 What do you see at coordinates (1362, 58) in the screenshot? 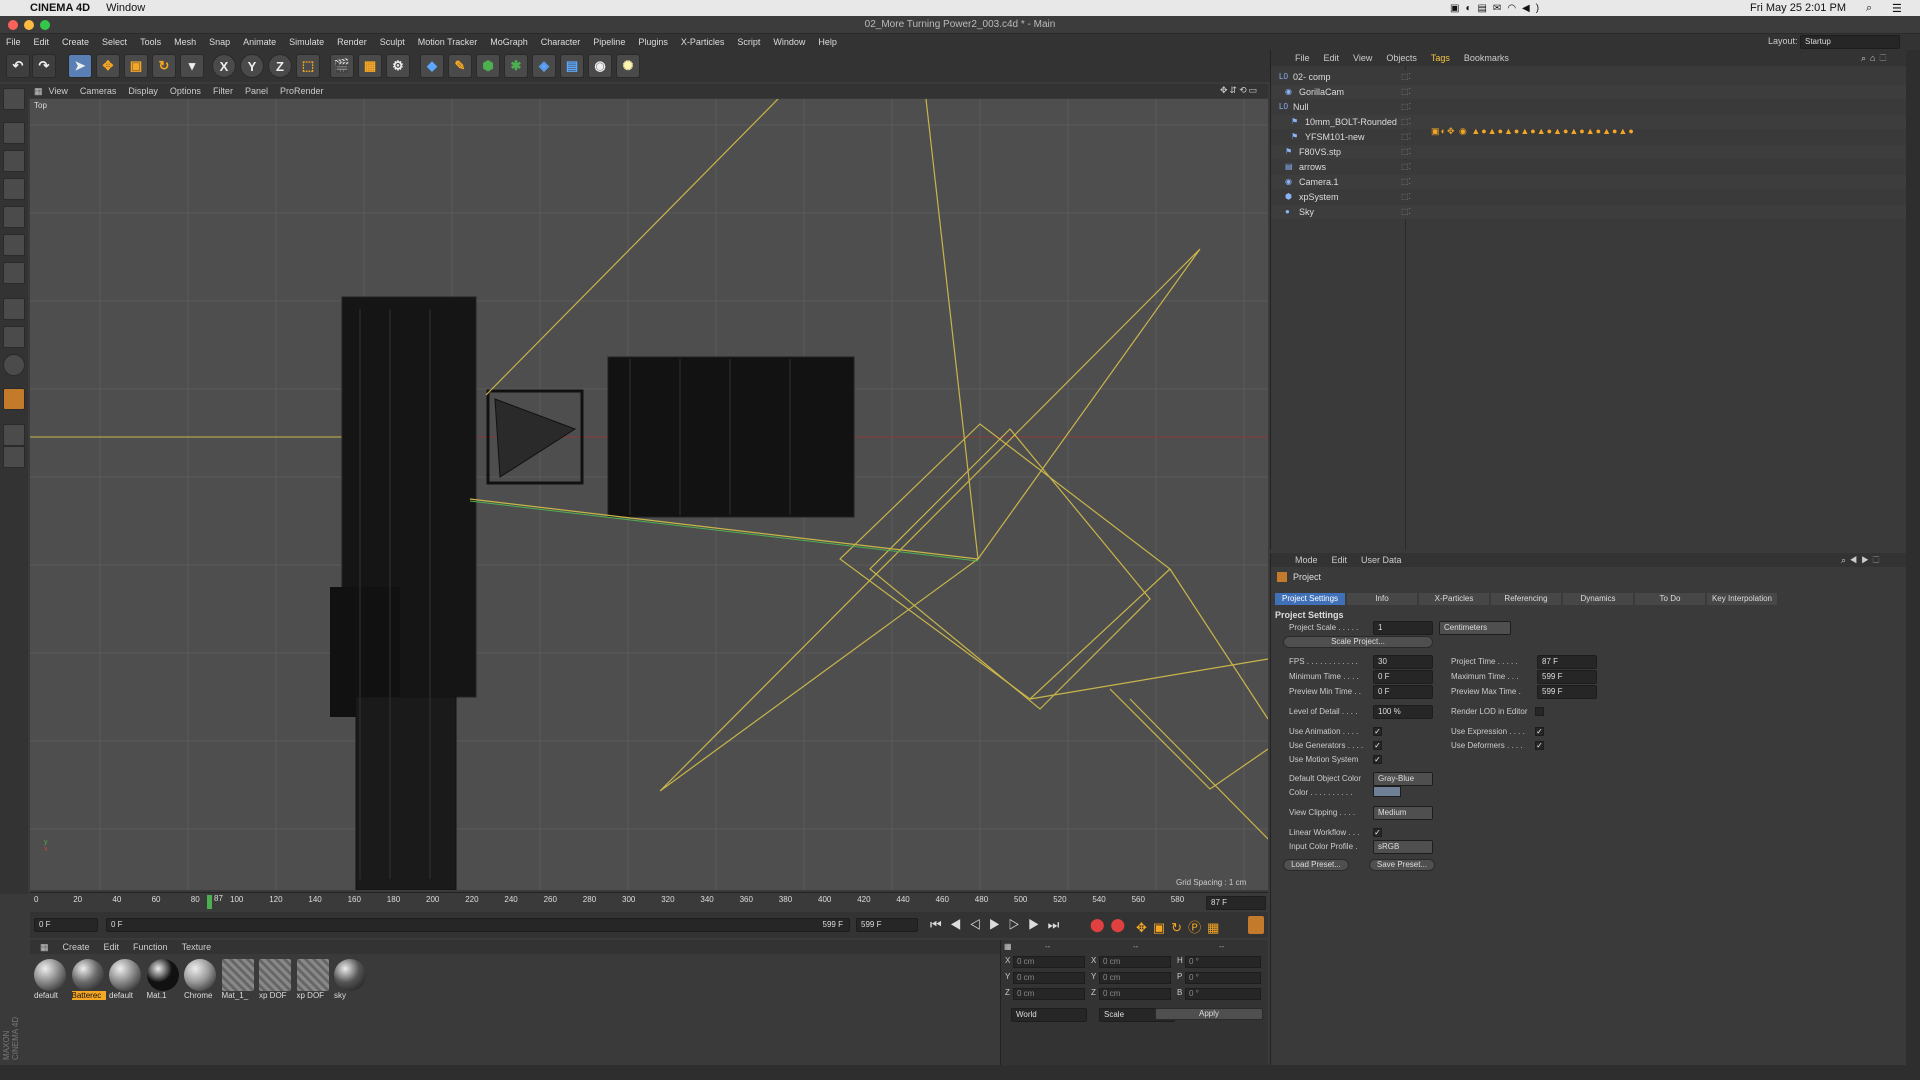
I see `object-menu-view: View` at bounding box center [1362, 58].